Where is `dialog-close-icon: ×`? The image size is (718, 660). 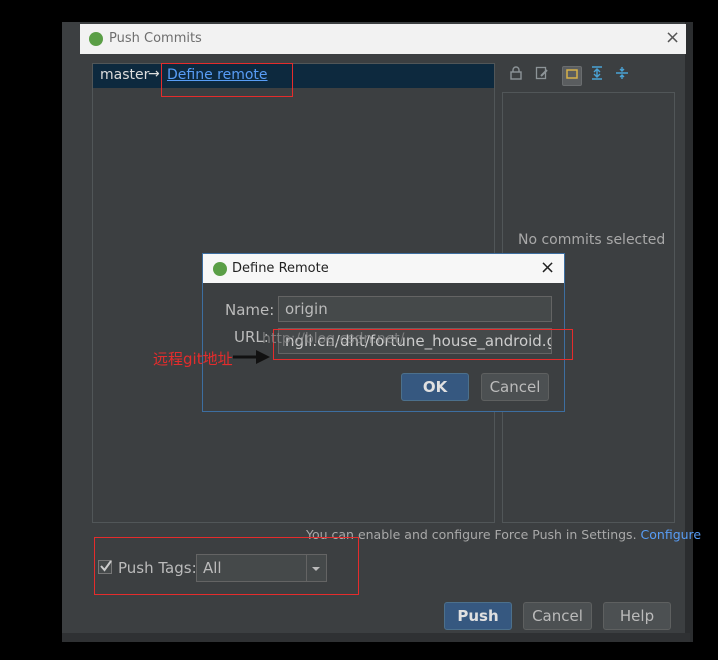 dialog-close-icon: × is located at coordinates (547, 268).